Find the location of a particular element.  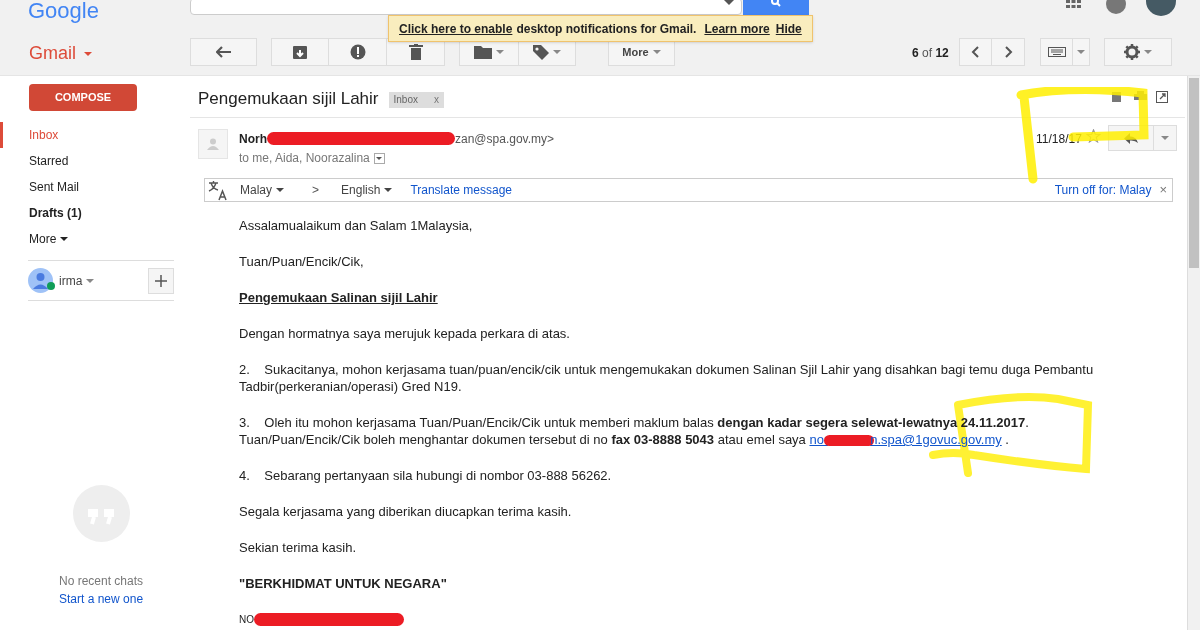

show-details-button is located at coordinates (379, 158).